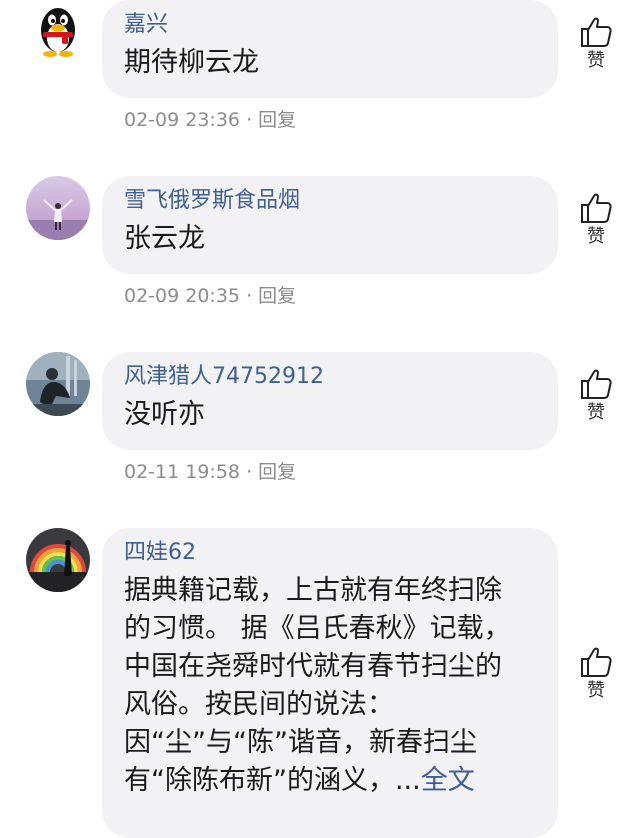  I want to click on penguin-avatar-icon, so click(58, 32).